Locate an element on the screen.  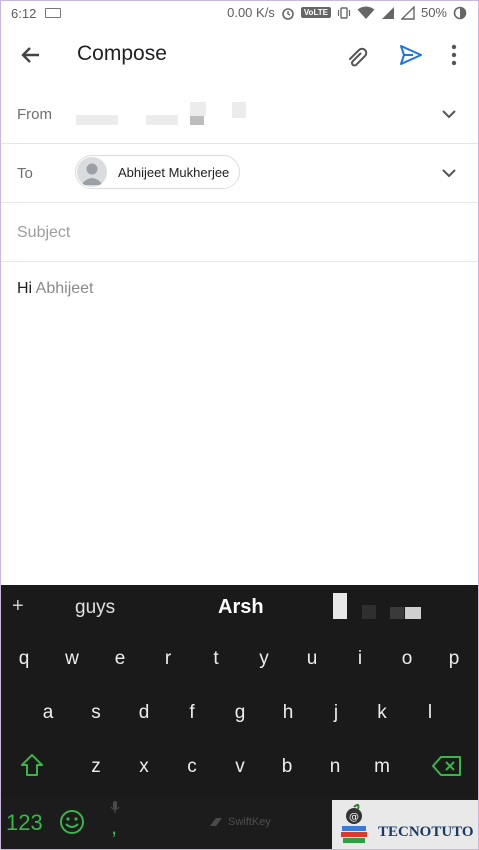
backspace-icon is located at coordinates (447, 766).